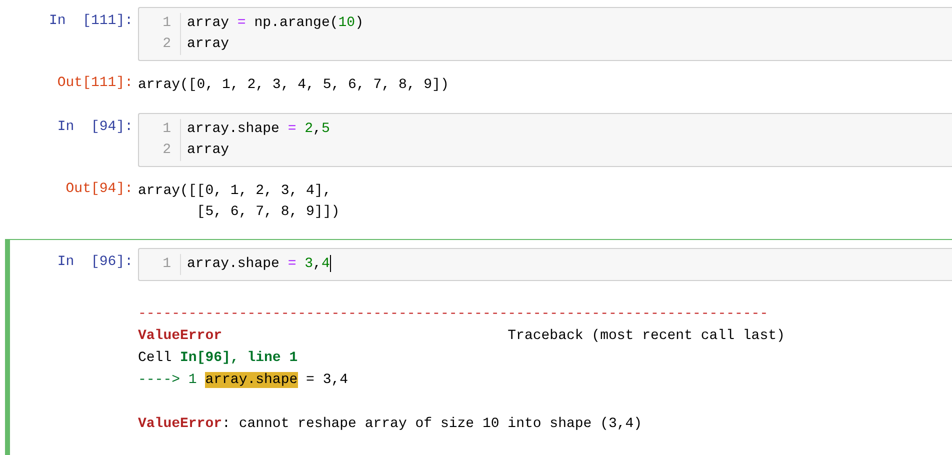  What do you see at coordinates (258, 129) in the screenshot?
I see `code-line: array.shape = 2,5` at bounding box center [258, 129].